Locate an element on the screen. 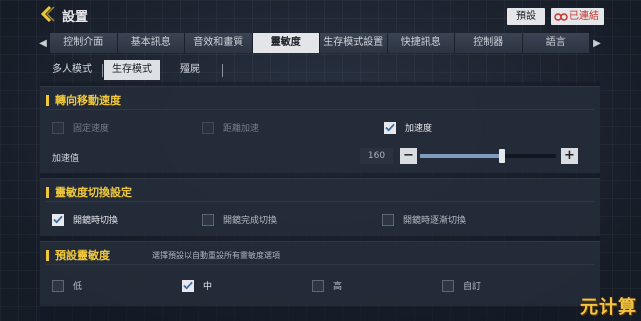 The height and width of the screenshot is (321, 641). link-icon is located at coordinates (561, 16).